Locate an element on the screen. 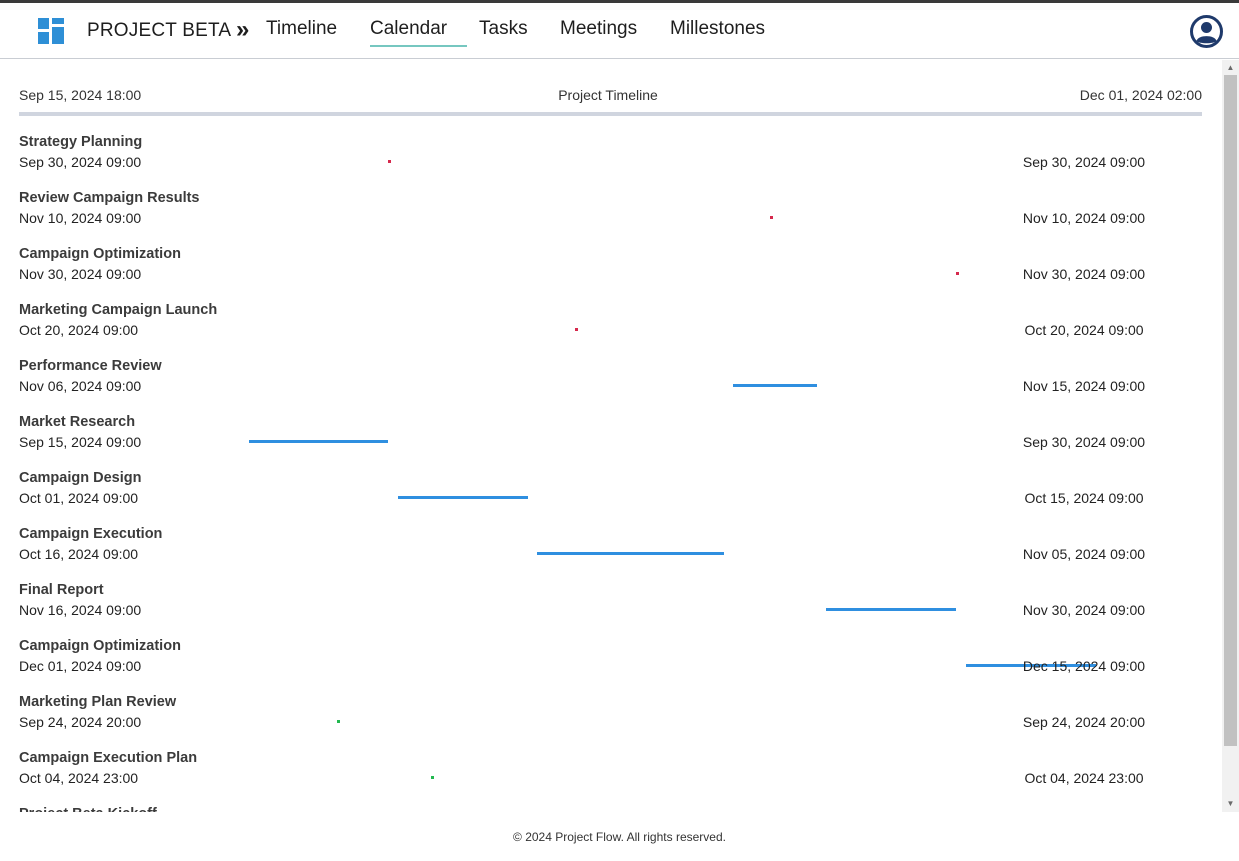  row-title: Marketing Plan Review is located at coordinates (98, 702).